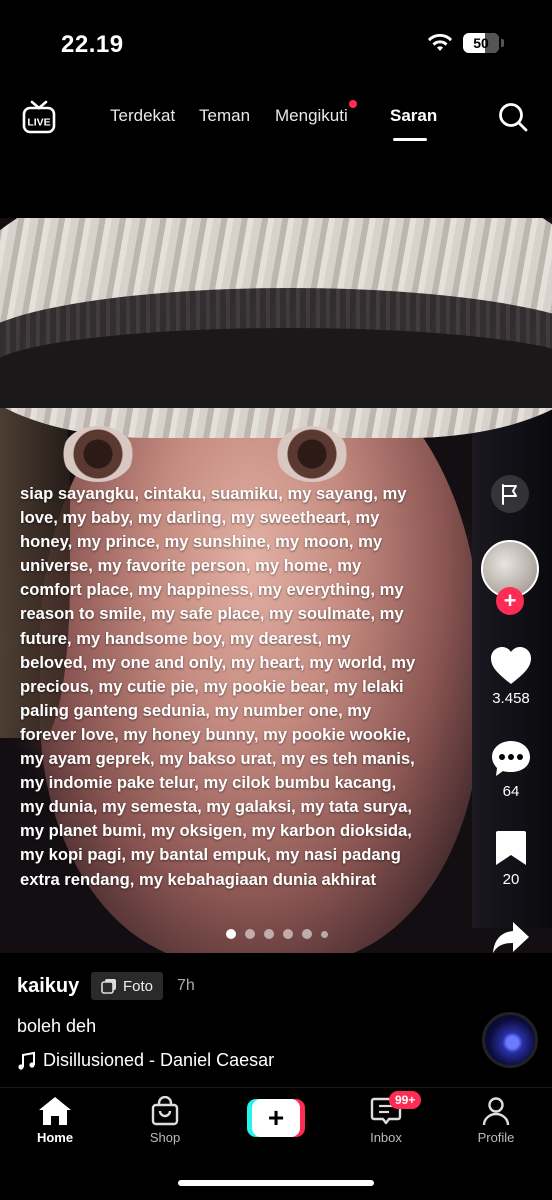 The image size is (552, 1200). What do you see at coordinates (511, 698) in the screenshot?
I see `like-count: 3.458` at bounding box center [511, 698].